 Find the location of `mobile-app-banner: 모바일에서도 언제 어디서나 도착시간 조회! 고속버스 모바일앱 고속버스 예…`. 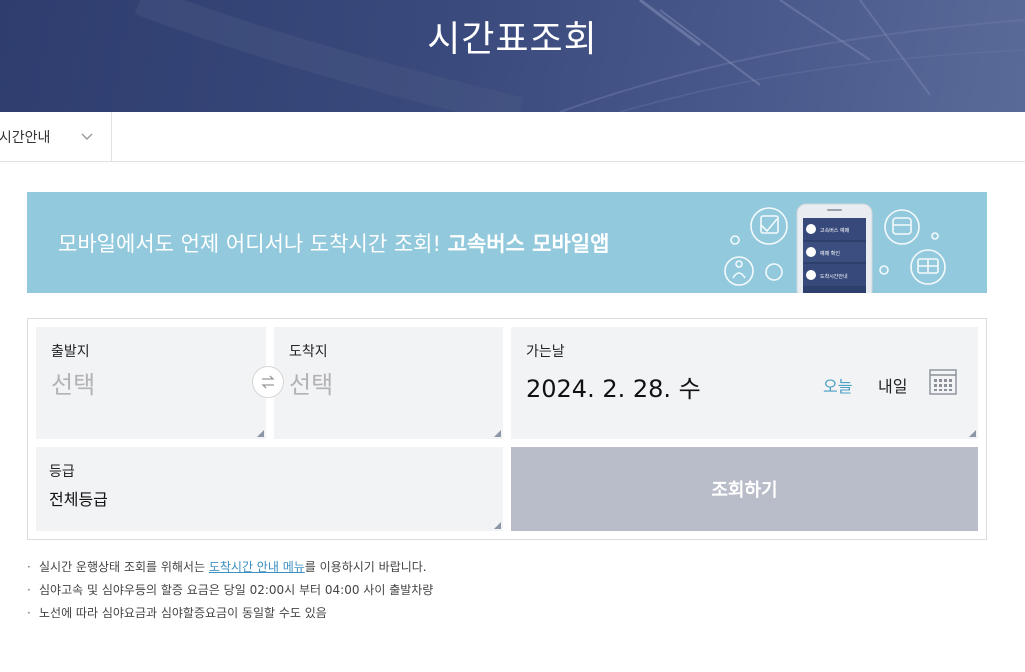

mobile-app-banner: 모바일에서도 언제 어디서나 도착시간 조회! 고속버스 모바일앱 고속버스 예… is located at coordinates (507, 242).